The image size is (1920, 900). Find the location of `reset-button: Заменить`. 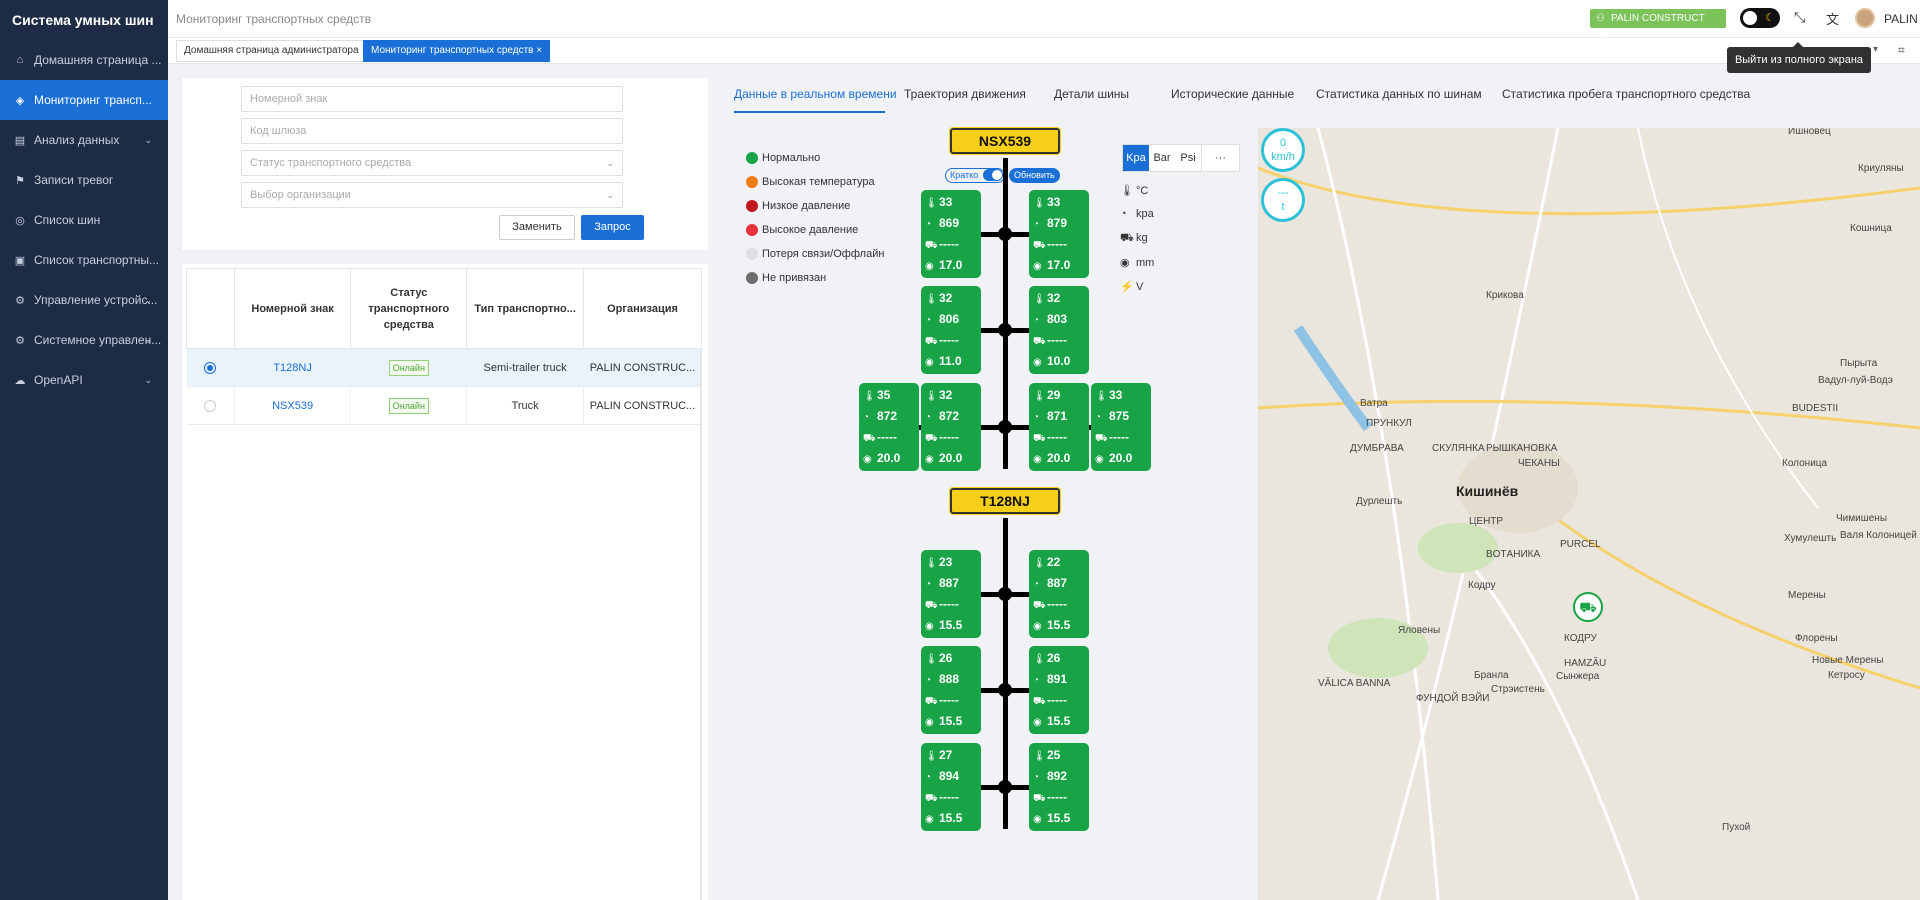

reset-button: Заменить is located at coordinates (537, 227).